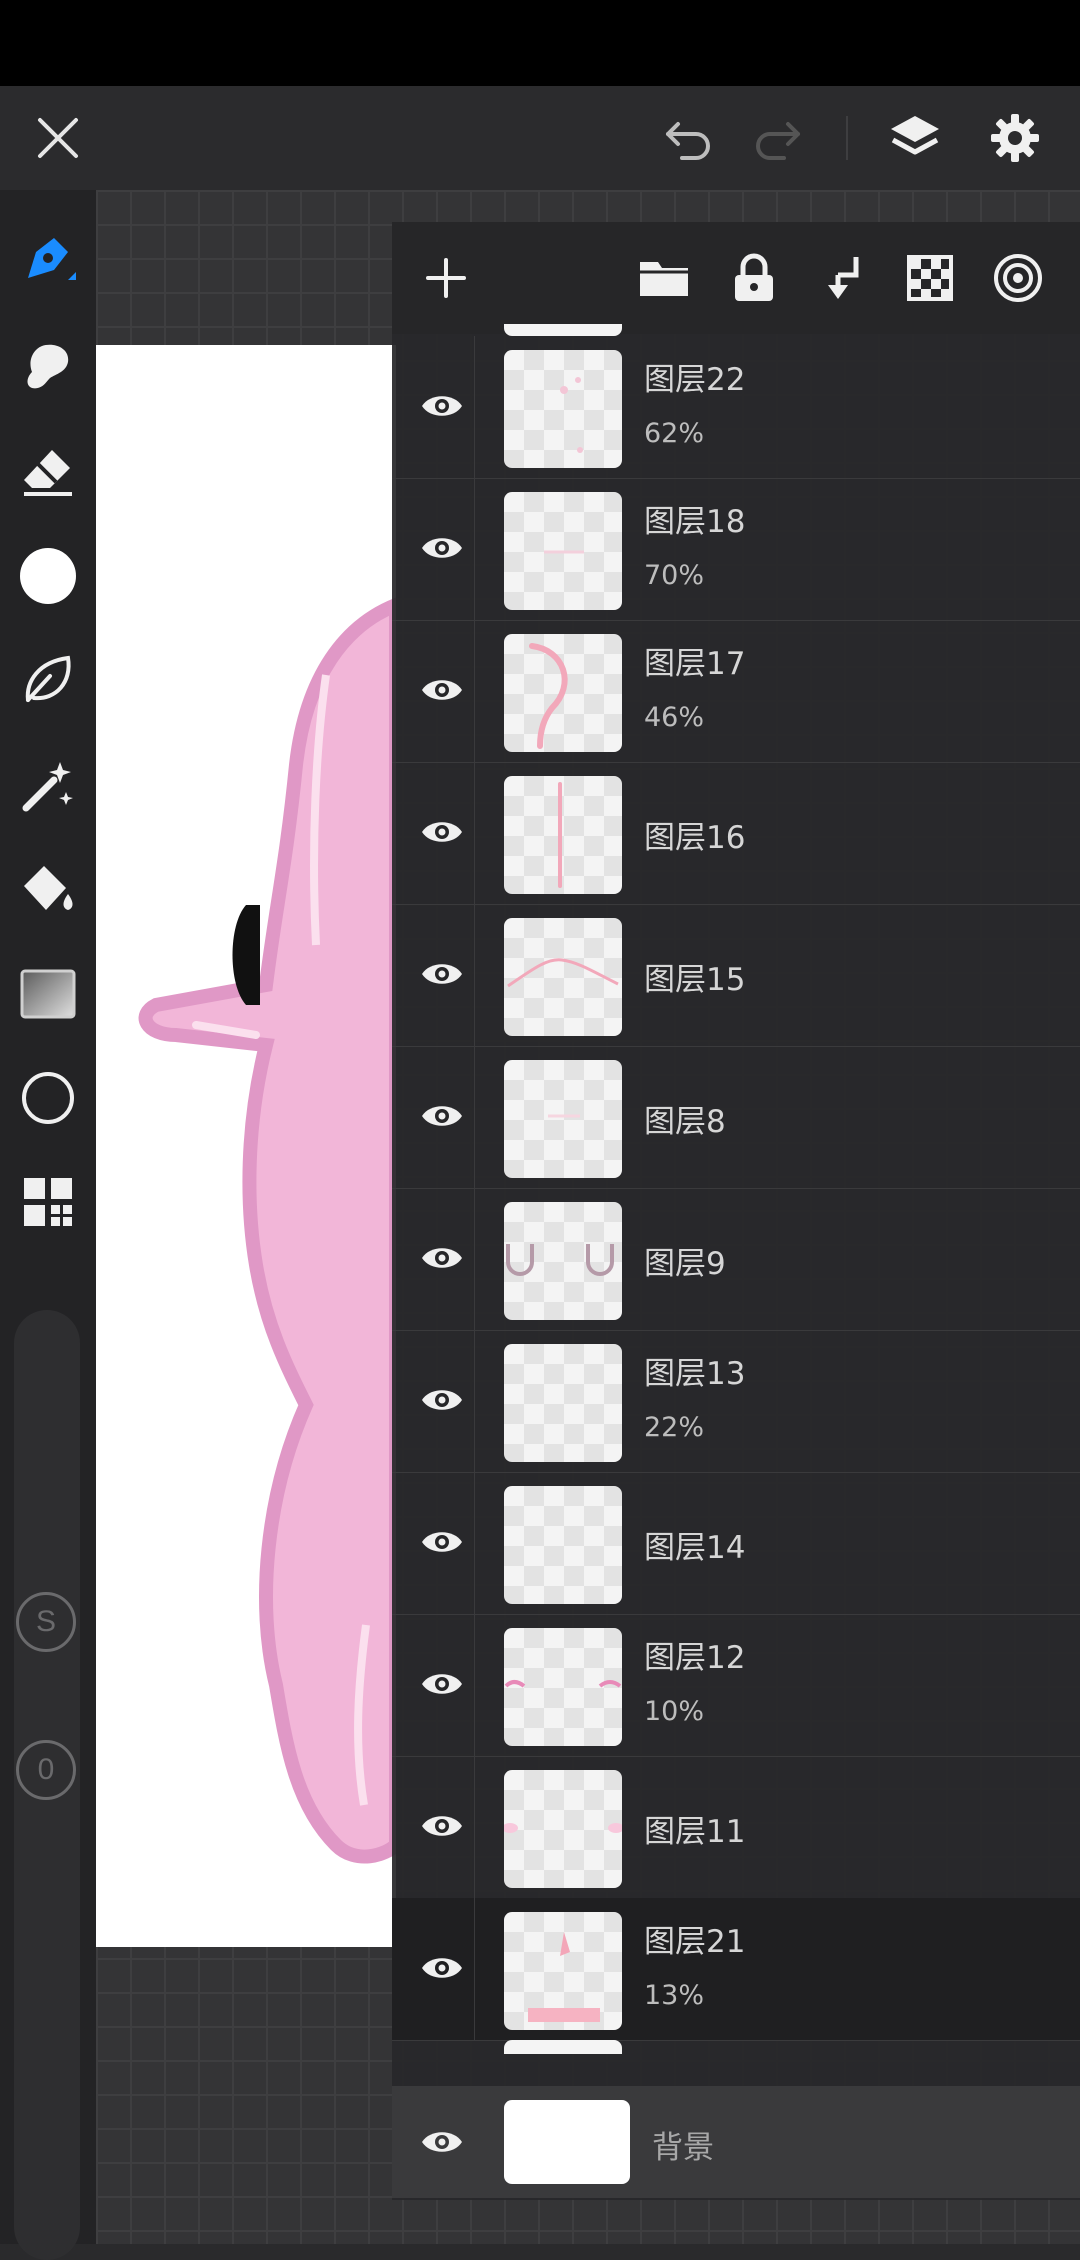  What do you see at coordinates (48, 1202) in the screenshot?
I see `more-tools` at bounding box center [48, 1202].